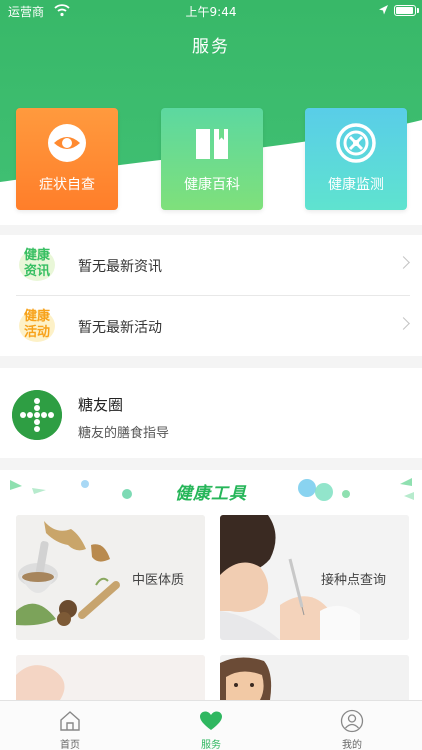 This screenshot has width=422, height=750. Describe the element at coordinates (70, 721) in the screenshot. I see `home-icon` at that location.